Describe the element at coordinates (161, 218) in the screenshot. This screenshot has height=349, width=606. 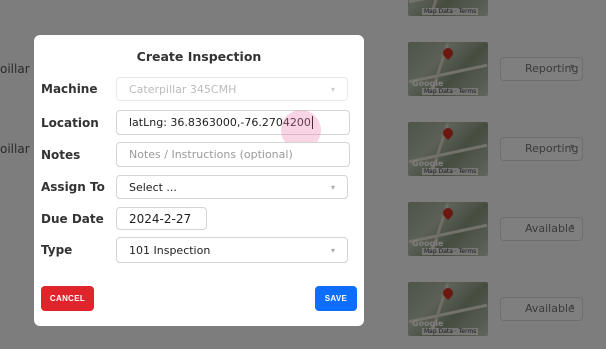
I see `due-date-input: 2024-2-27` at that location.